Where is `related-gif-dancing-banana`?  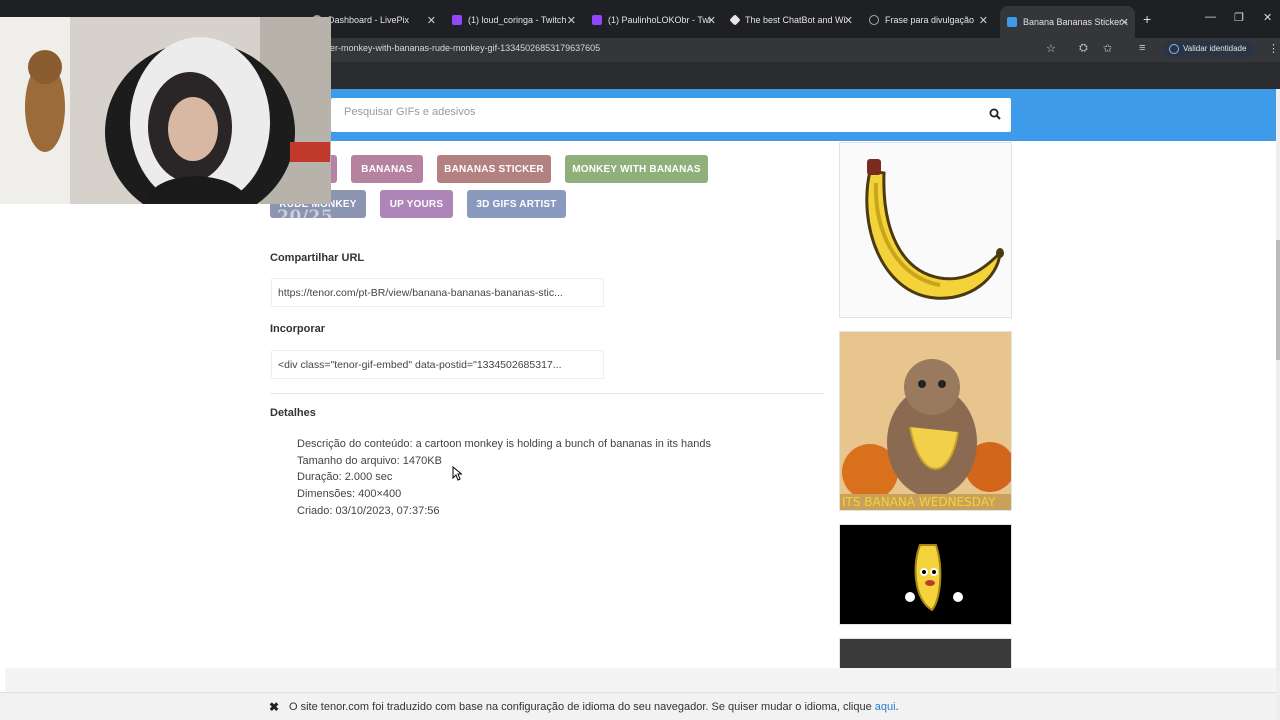 related-gif-dancing-banana is located at coordinates (925, 574).